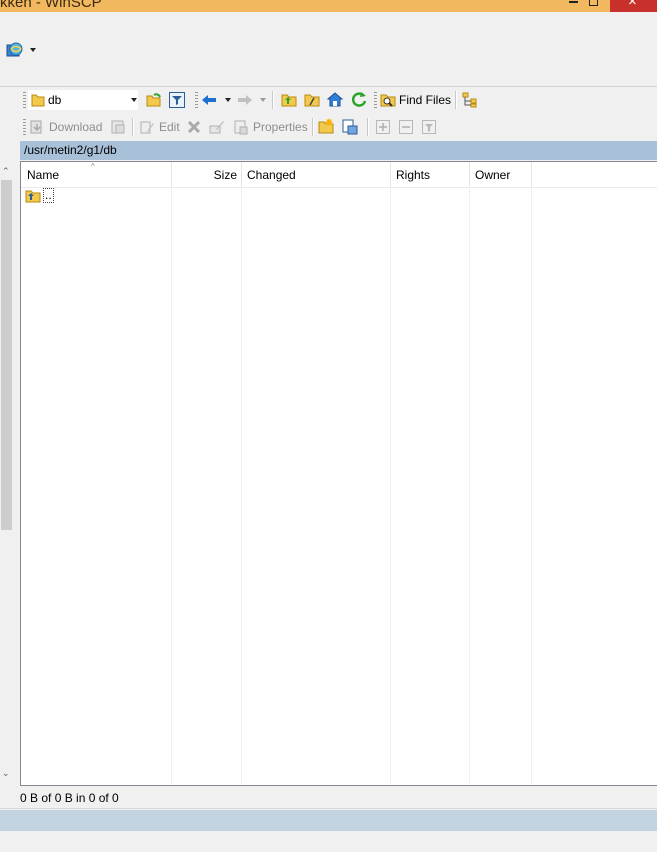  I want to click on column-header-rights: Rights, so click(430, 174).